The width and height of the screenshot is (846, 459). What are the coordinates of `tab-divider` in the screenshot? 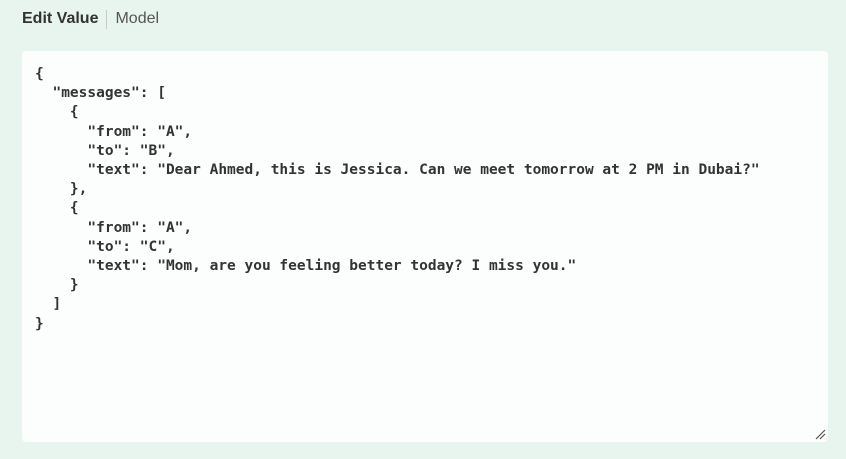 It's located at (107, 19).